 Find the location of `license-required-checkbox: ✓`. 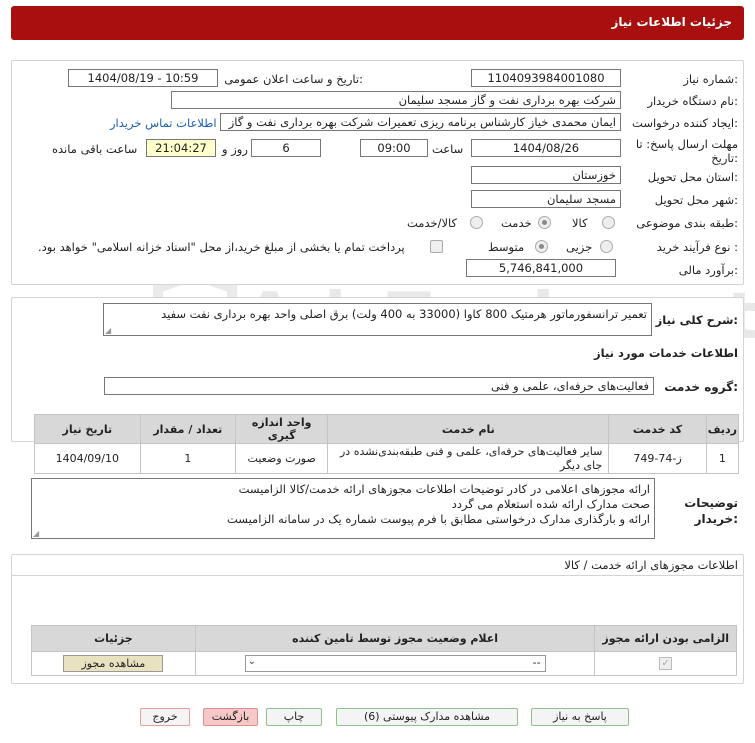

license-required-checkbox: ✓ is located at coordinates (666, 664).